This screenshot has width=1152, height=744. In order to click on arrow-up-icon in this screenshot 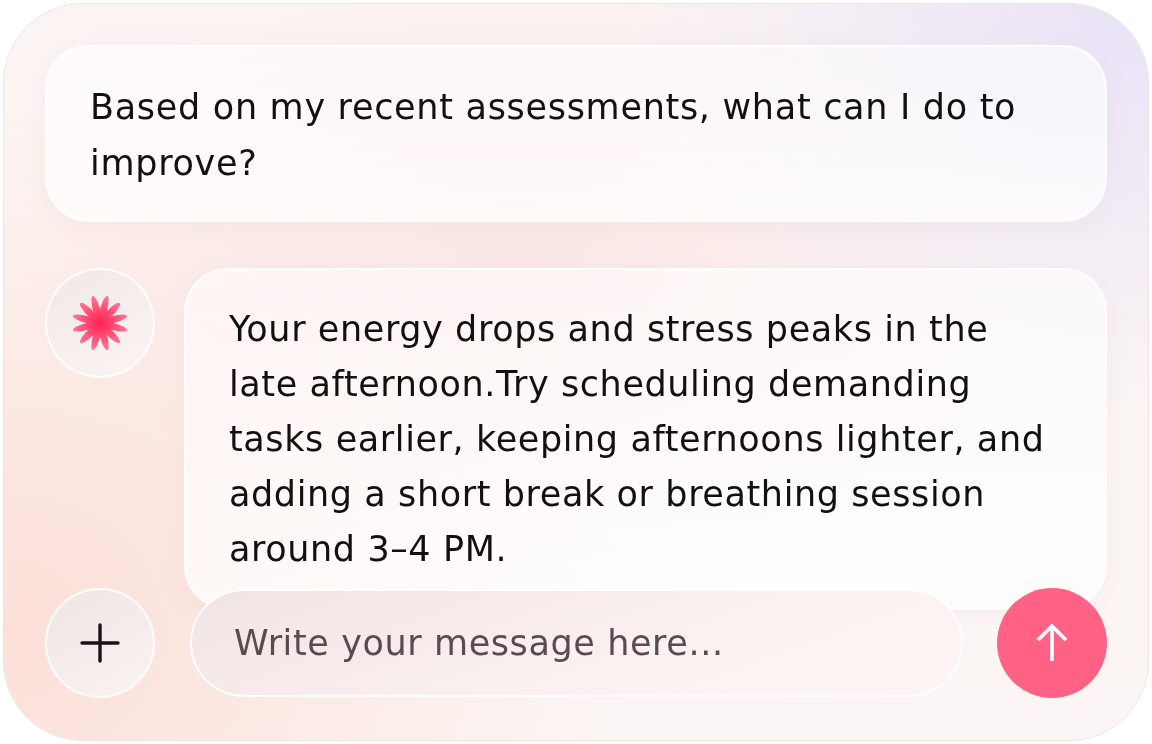, I will do `click(1052, 643)`.